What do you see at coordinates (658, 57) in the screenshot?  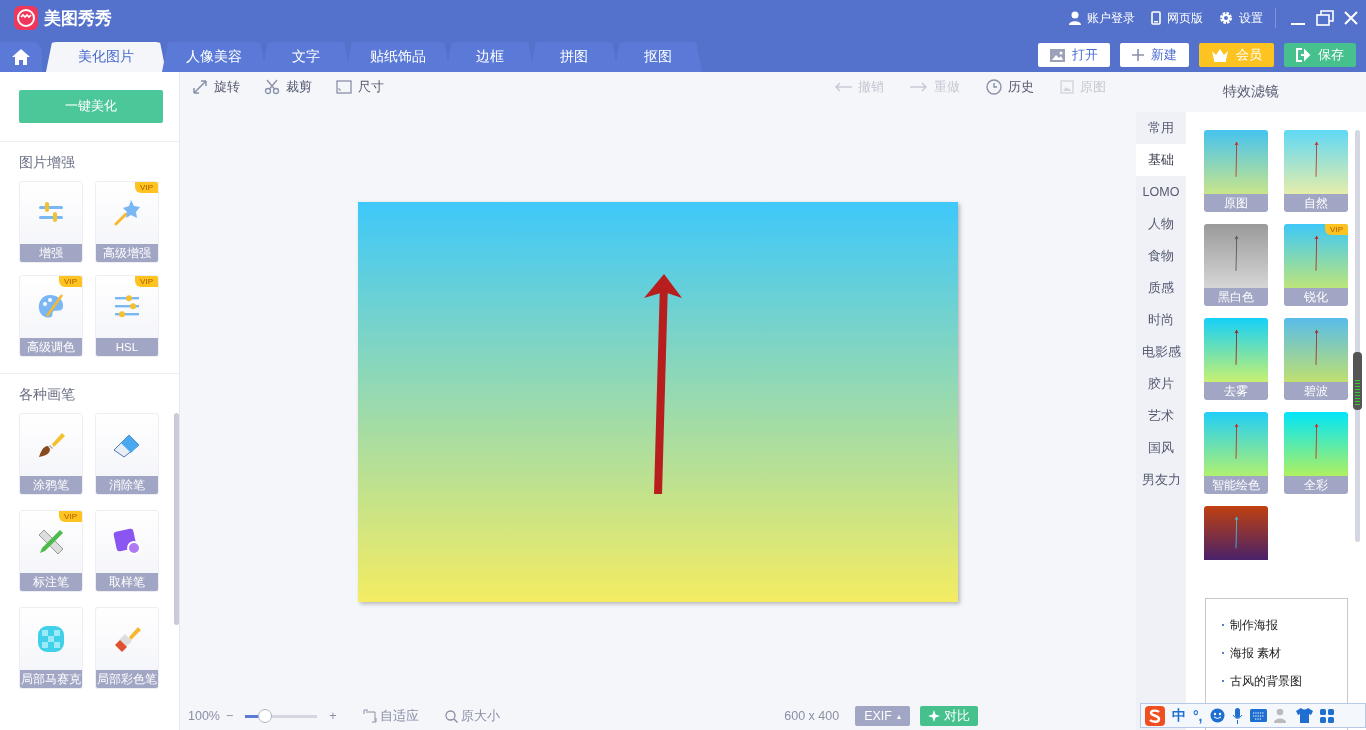 I see `tab: 抠图` at bounding box center [658, 57].